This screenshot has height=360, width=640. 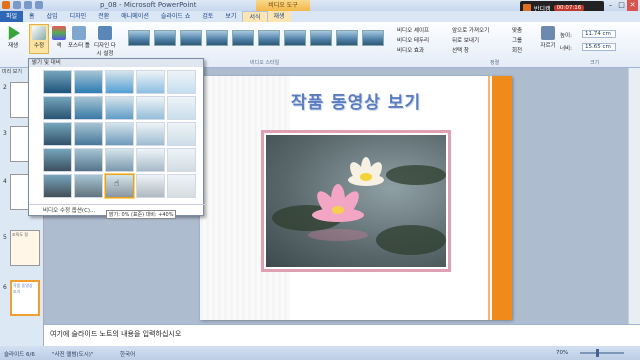 What do you see at coordinates (495, 63) in the screenshot?
I see `group-label-arrange: 정렬` at bounding box center [495, 63].